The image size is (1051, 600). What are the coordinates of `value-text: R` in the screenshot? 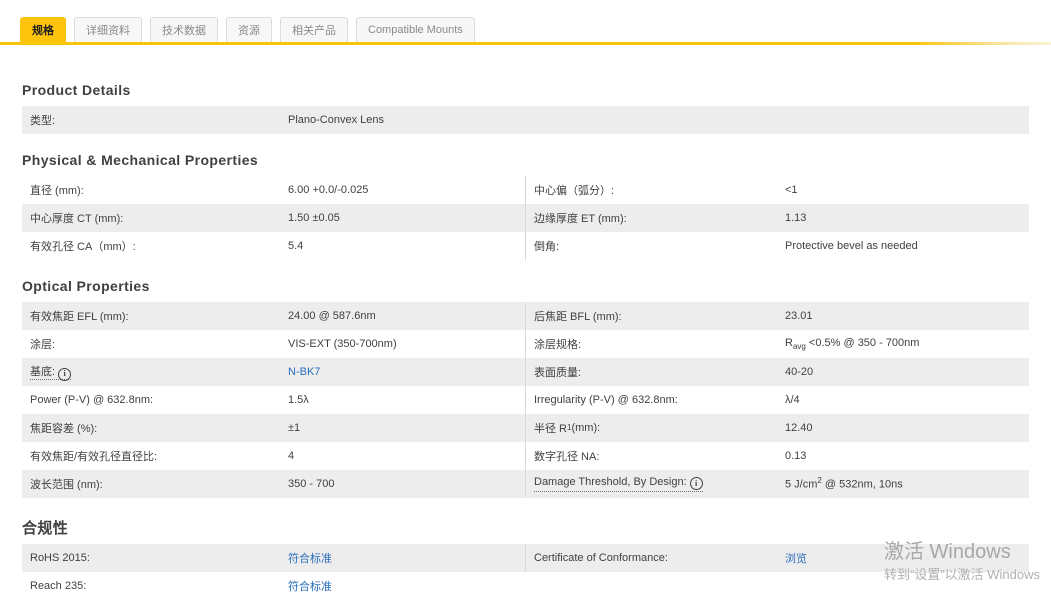 It's located at (789, 342).